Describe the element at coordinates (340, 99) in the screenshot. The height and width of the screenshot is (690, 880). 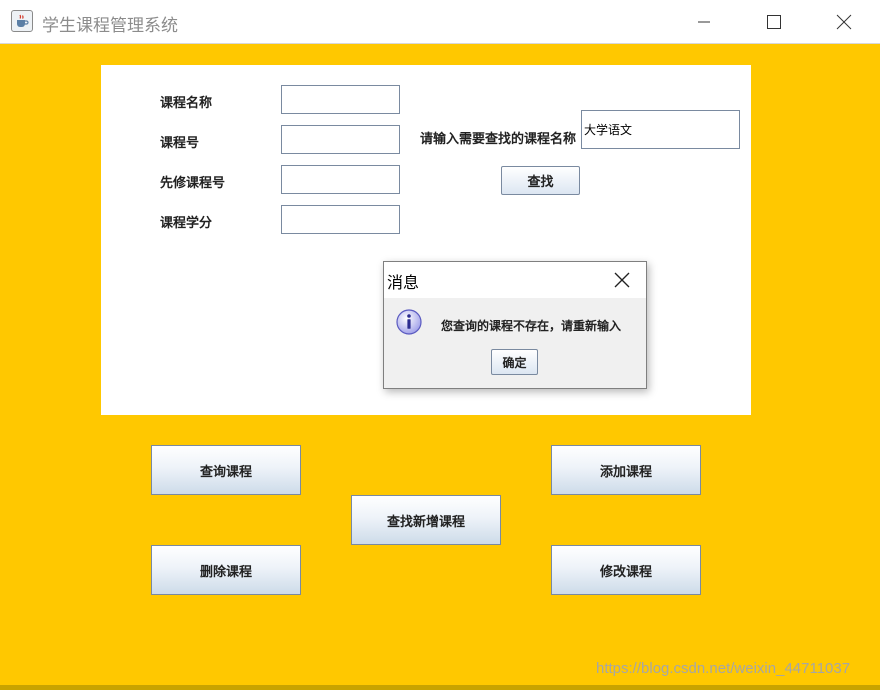
I see `course-name-input` at that location.